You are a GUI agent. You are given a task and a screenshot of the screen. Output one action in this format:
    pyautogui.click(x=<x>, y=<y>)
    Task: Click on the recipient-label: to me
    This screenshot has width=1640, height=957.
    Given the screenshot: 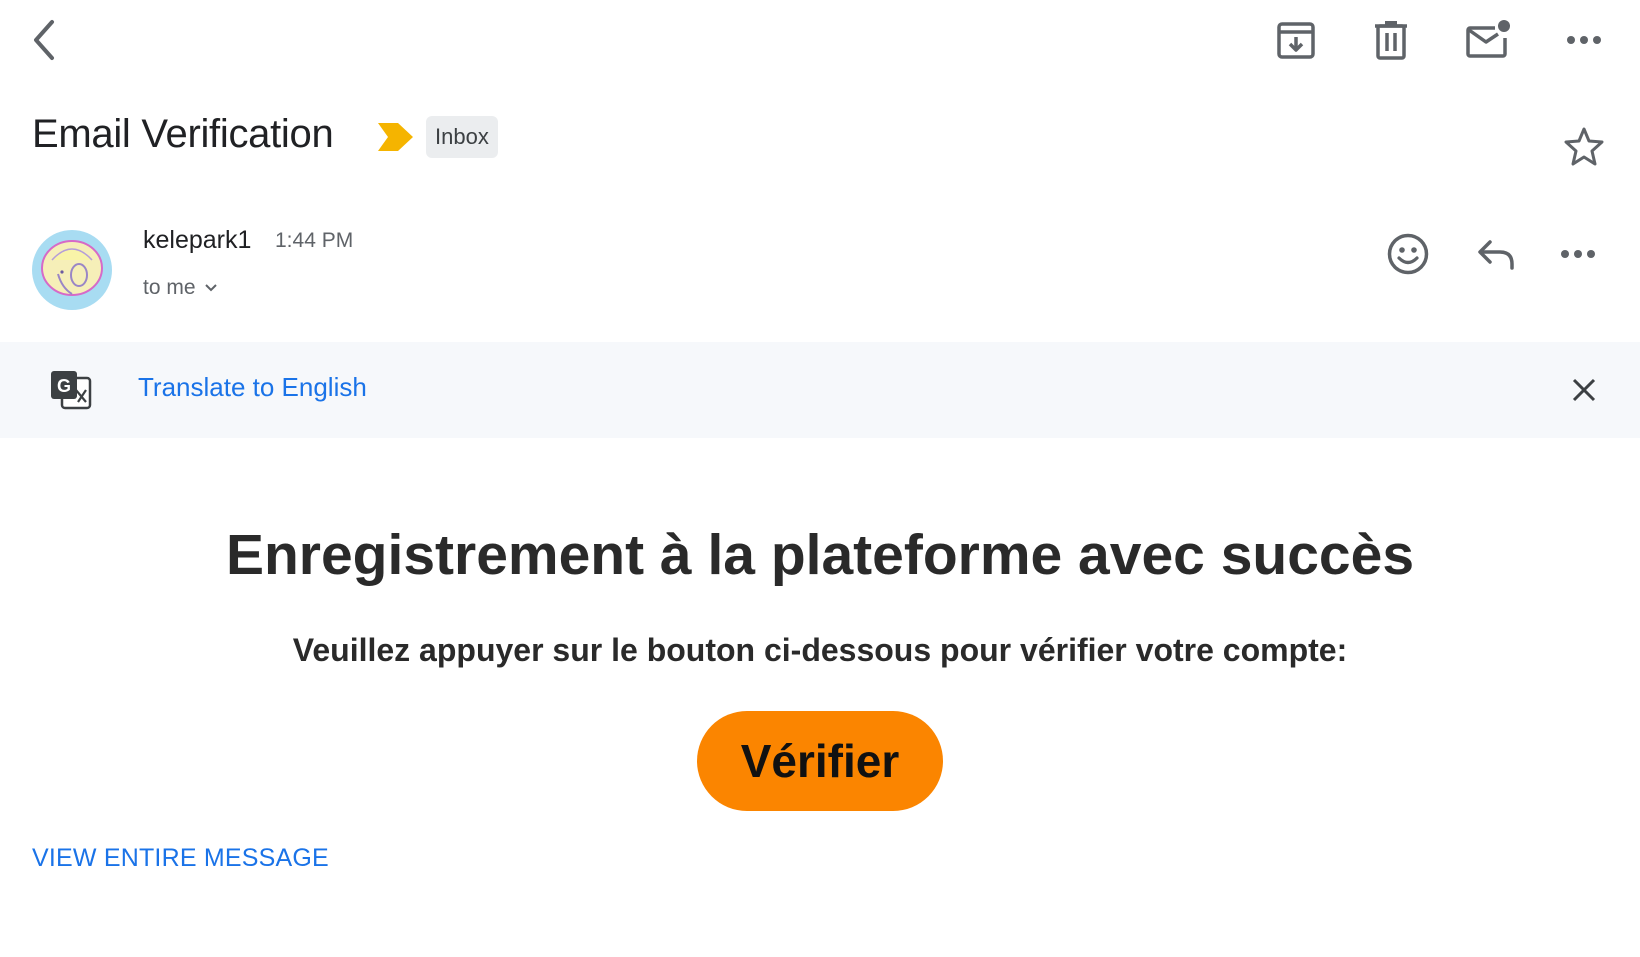 What is the action you would take?
    pyautogui.click(x=169, y=287)
    